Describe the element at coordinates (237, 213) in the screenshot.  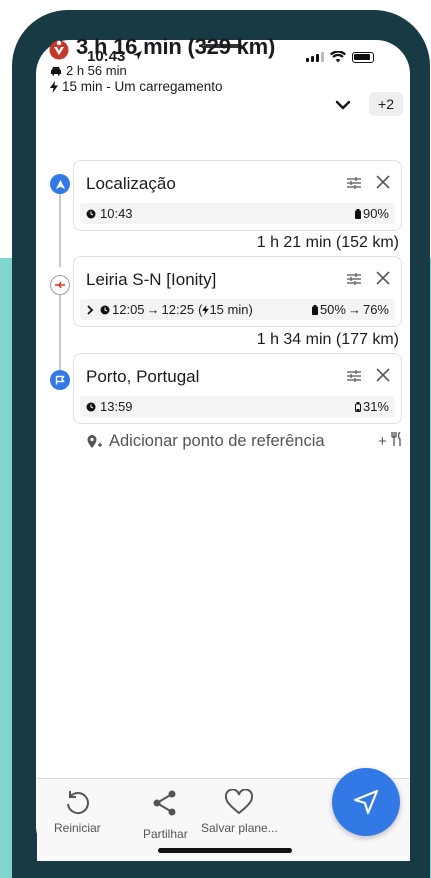
I see `stop-details: 10:43 90%` at that location.